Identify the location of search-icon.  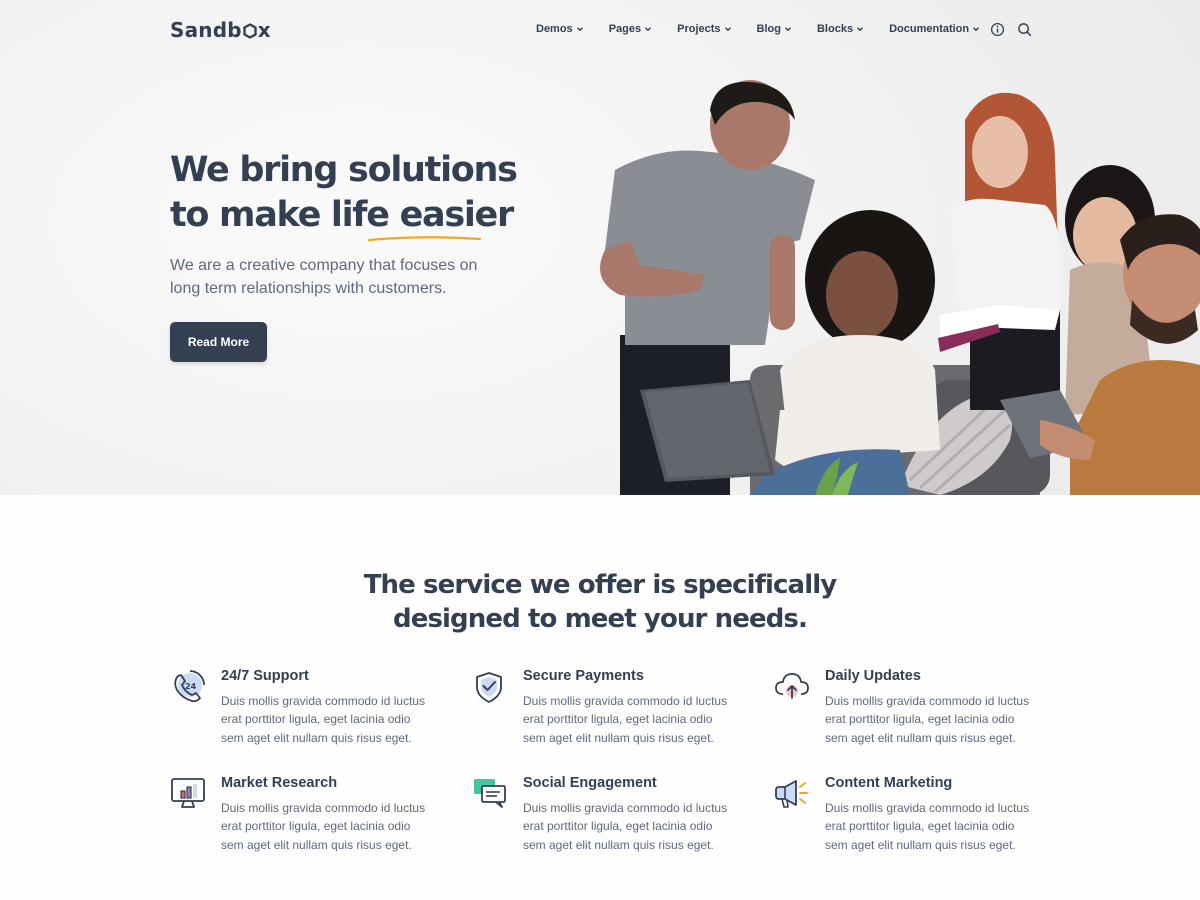
(1024, 29).